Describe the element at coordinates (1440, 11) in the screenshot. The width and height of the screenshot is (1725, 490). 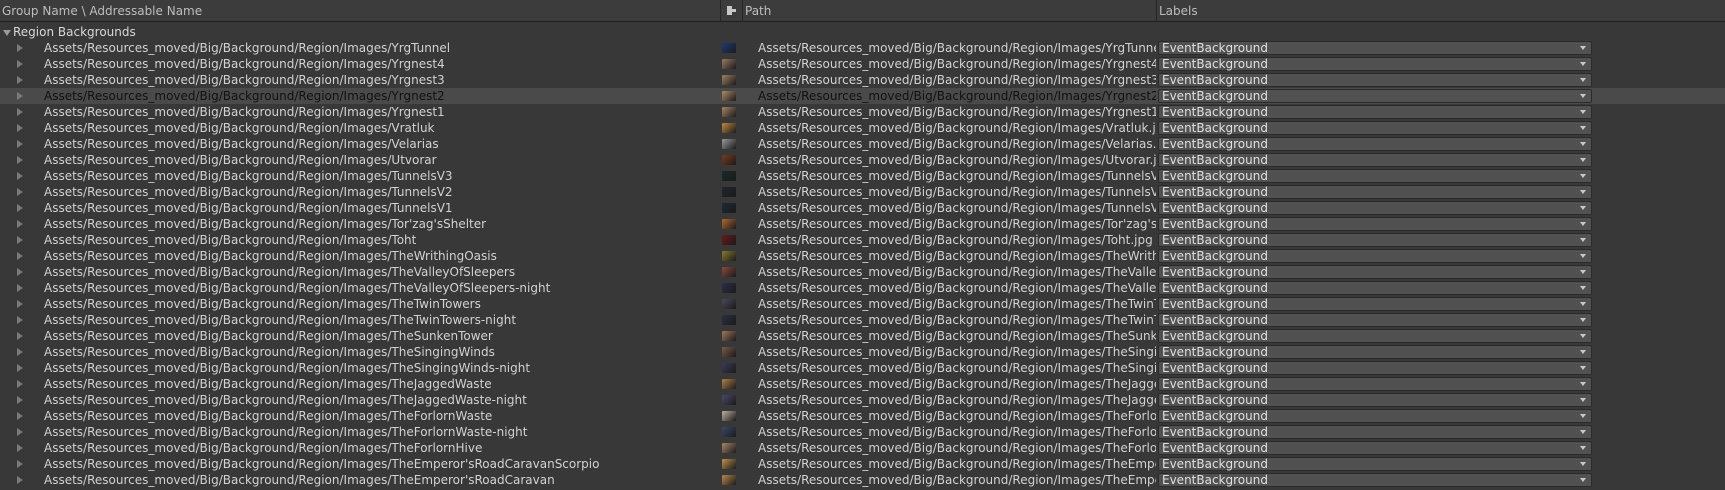
I see `column-header-labels: Labels` at that location.